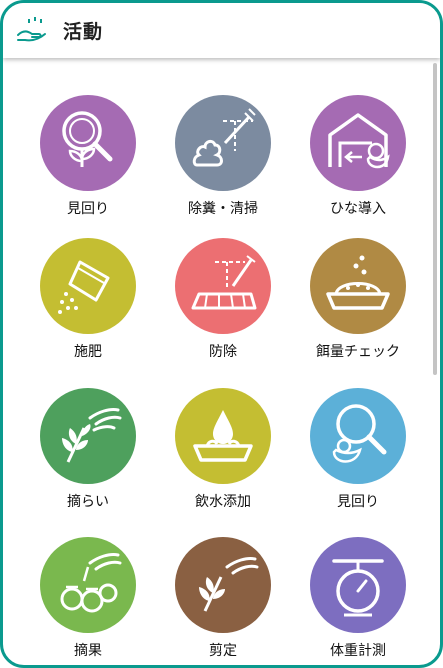 Image resolution: width=443 pixels, height=668 pixels. I want to click on tile-pest-control: 防除, so click(223, 313).